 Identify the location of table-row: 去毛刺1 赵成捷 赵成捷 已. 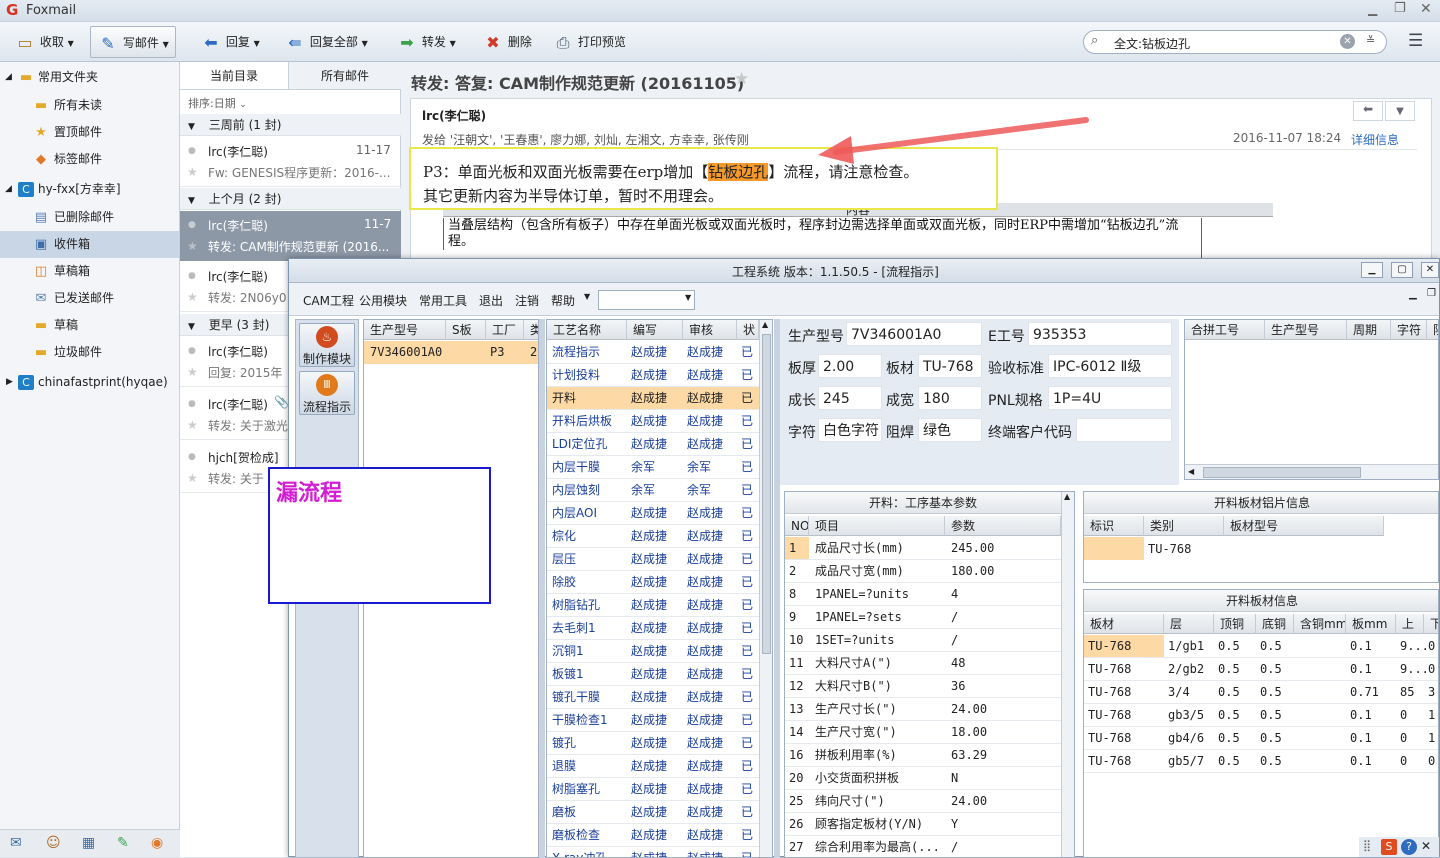
(653, 628).